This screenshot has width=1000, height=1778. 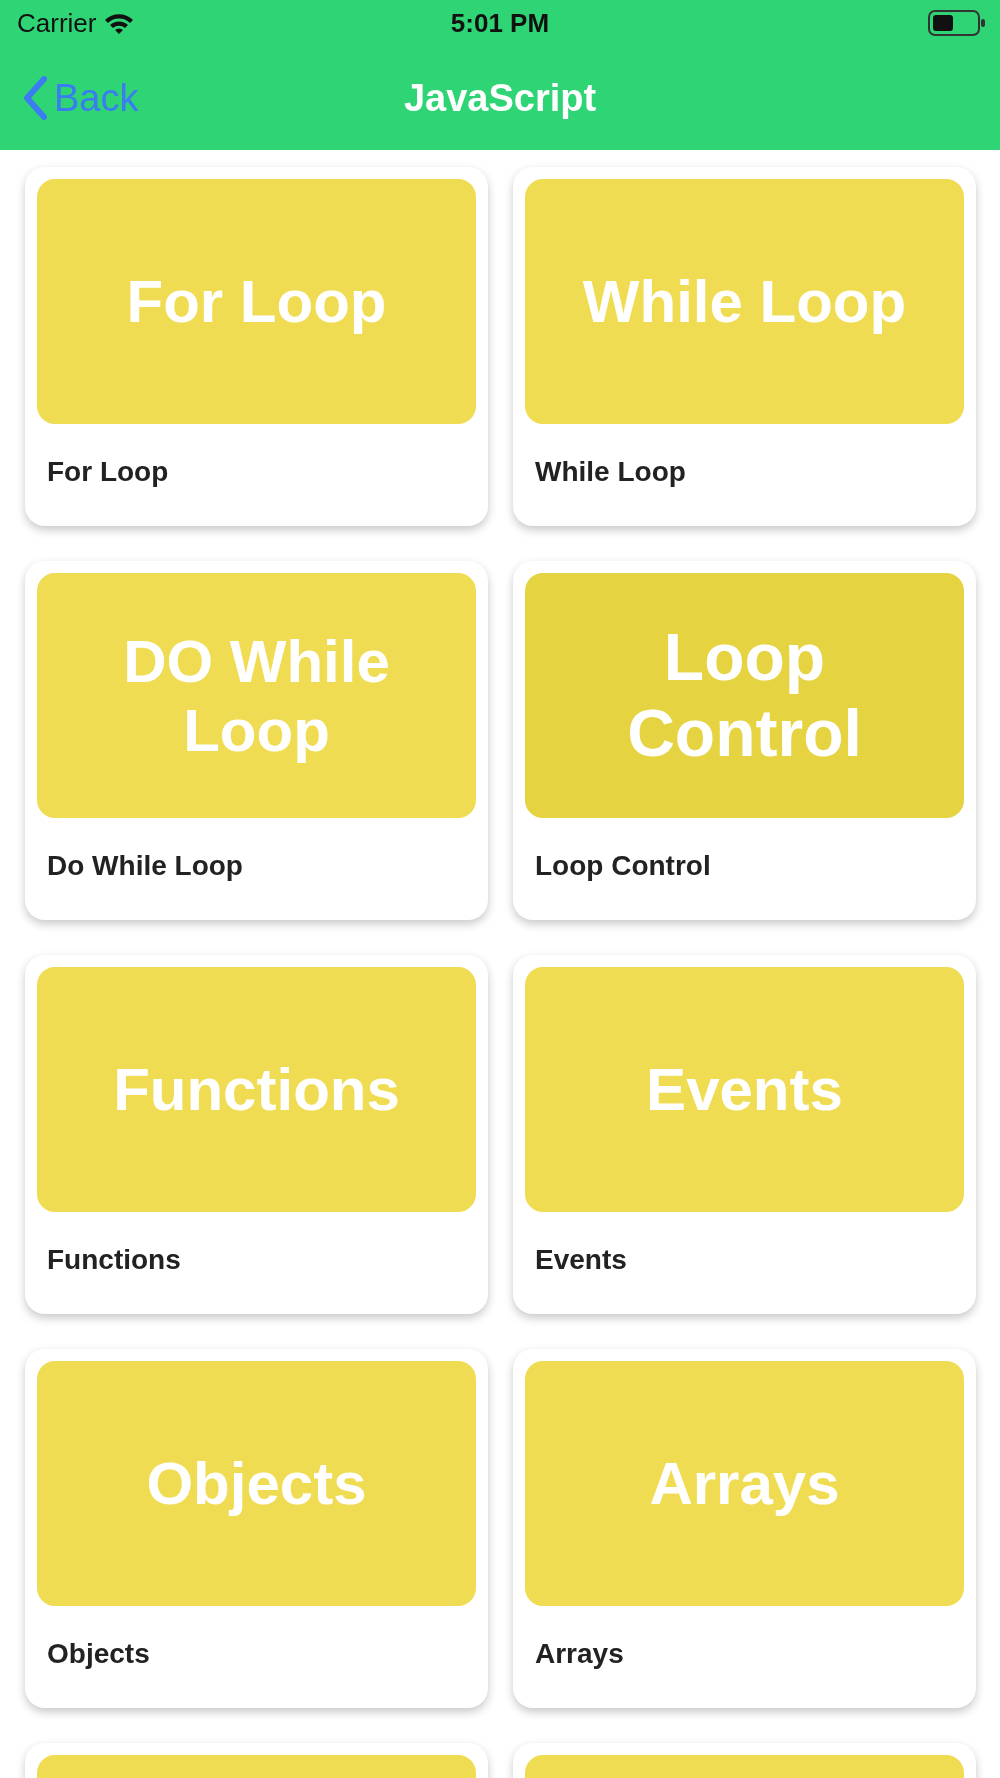 What do you see at coordinates (145, 866) in the screenshot?
I see `topic-caption: Do While Loop` at bounding box center [145, 866].